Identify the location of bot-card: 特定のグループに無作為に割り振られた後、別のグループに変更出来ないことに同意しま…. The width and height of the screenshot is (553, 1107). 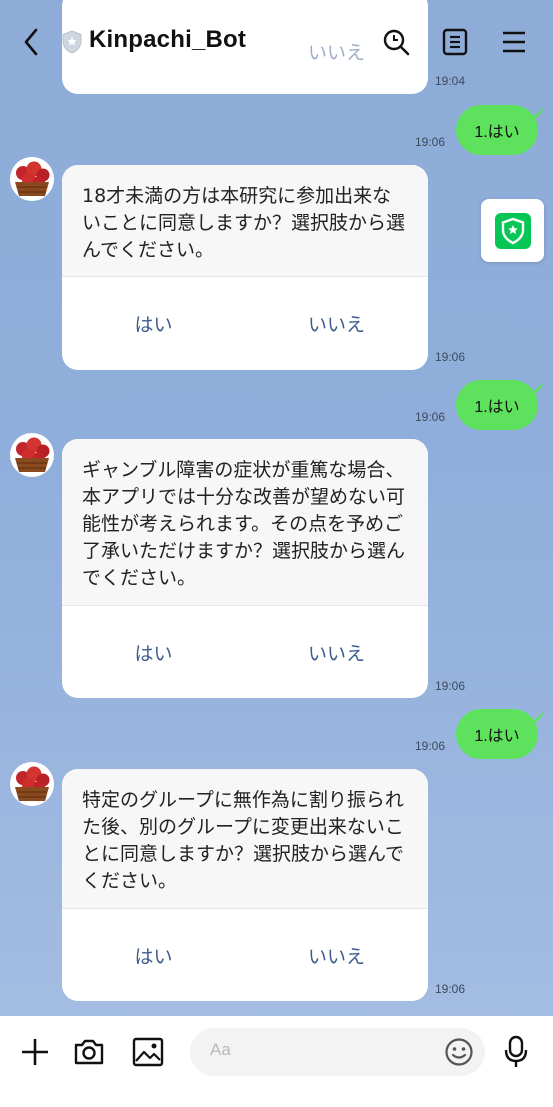
(245, 885).